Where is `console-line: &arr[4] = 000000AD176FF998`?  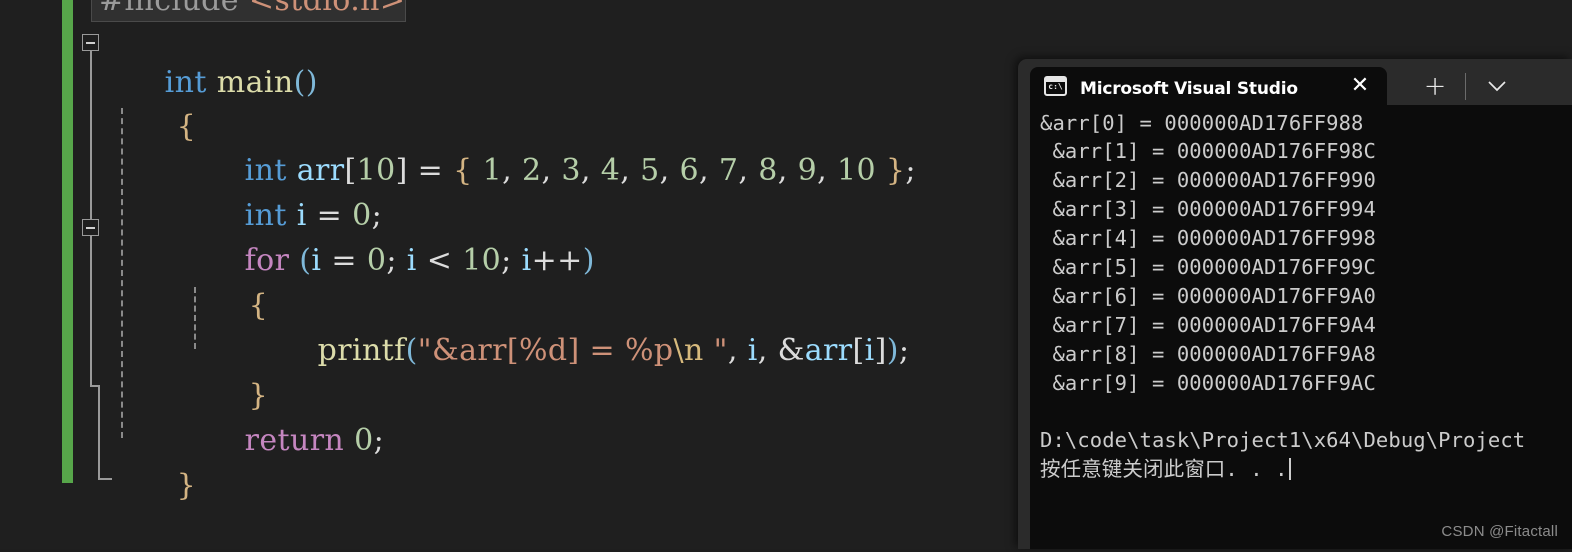
console-line: &arr[4] = 000000AD176FF998 is located at coordinates (1208, 238).